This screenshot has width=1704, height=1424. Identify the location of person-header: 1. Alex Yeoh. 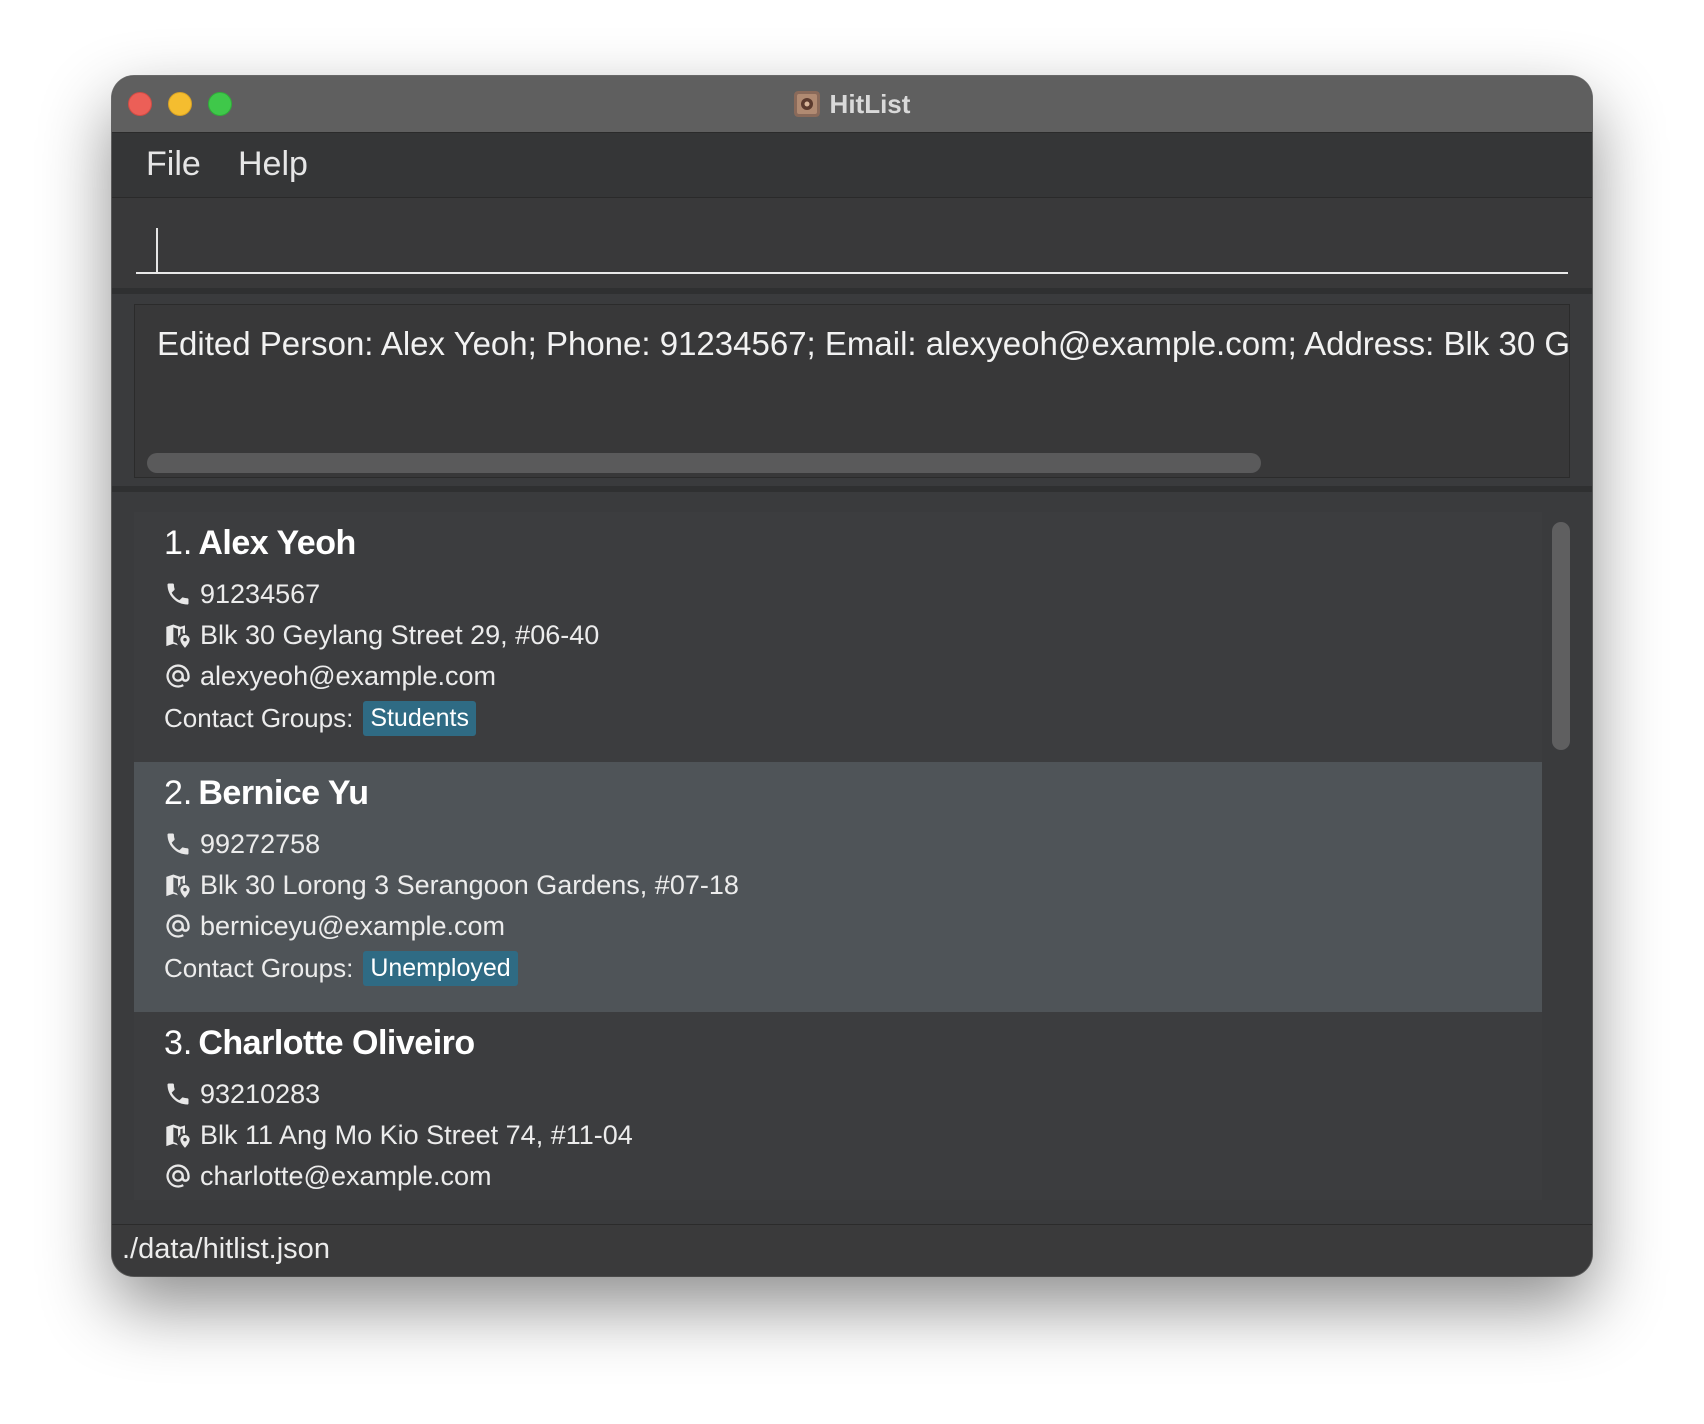
(260, 543).